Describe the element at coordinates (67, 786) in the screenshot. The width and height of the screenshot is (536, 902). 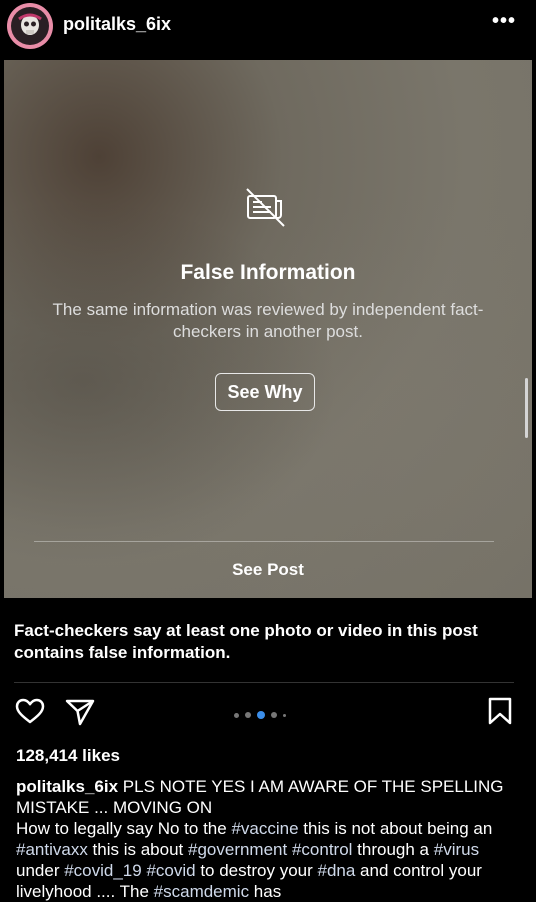
I see `caption-username: politalks_6ix` at that location.